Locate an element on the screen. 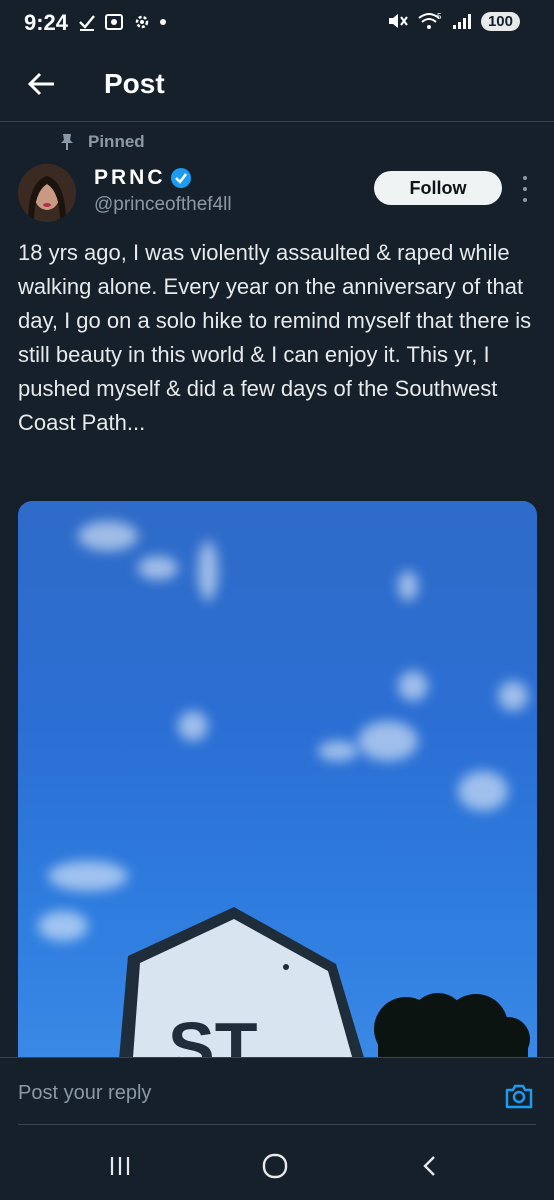  verified-badge-icon is located at coordinates (180, 178).